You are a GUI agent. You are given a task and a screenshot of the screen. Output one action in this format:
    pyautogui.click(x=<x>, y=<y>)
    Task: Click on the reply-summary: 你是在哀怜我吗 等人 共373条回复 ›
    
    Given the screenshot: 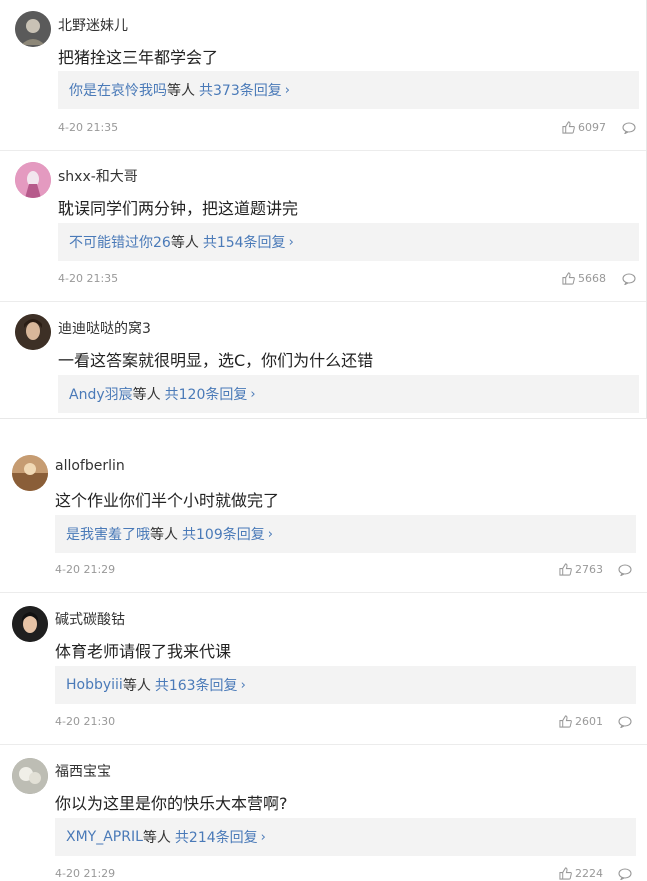 What is the action you would take?
    pyautogui.click(x=348, y=90)
    